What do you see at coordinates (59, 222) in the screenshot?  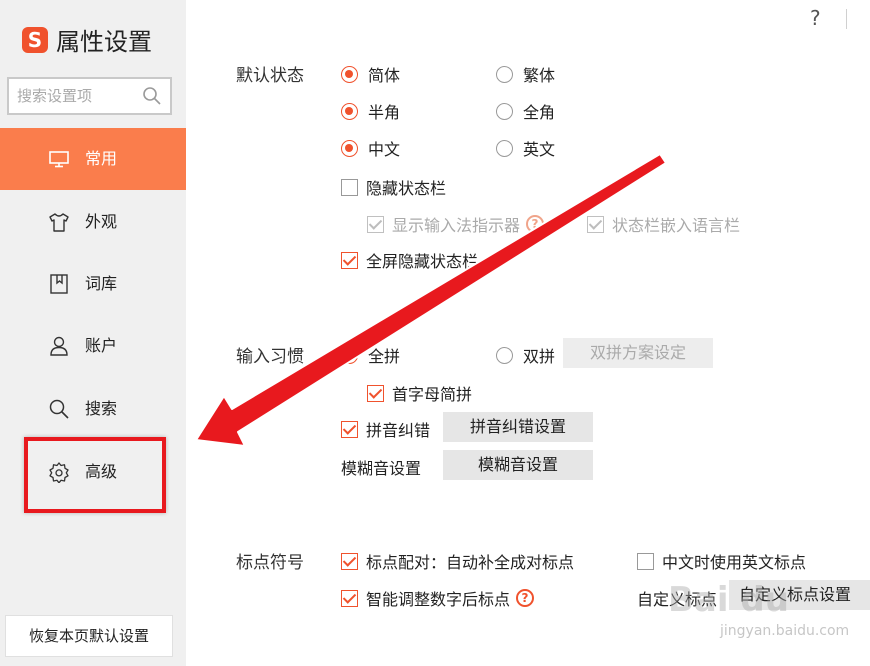 I see `shirt-icon` at bounding box center [59, 222].